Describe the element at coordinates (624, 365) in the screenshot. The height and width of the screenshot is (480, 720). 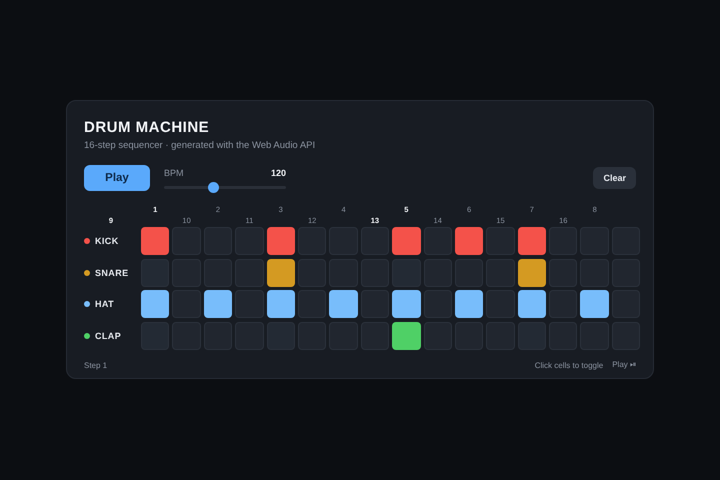
I see `shortcut-hint: Play ⏯` at that location.